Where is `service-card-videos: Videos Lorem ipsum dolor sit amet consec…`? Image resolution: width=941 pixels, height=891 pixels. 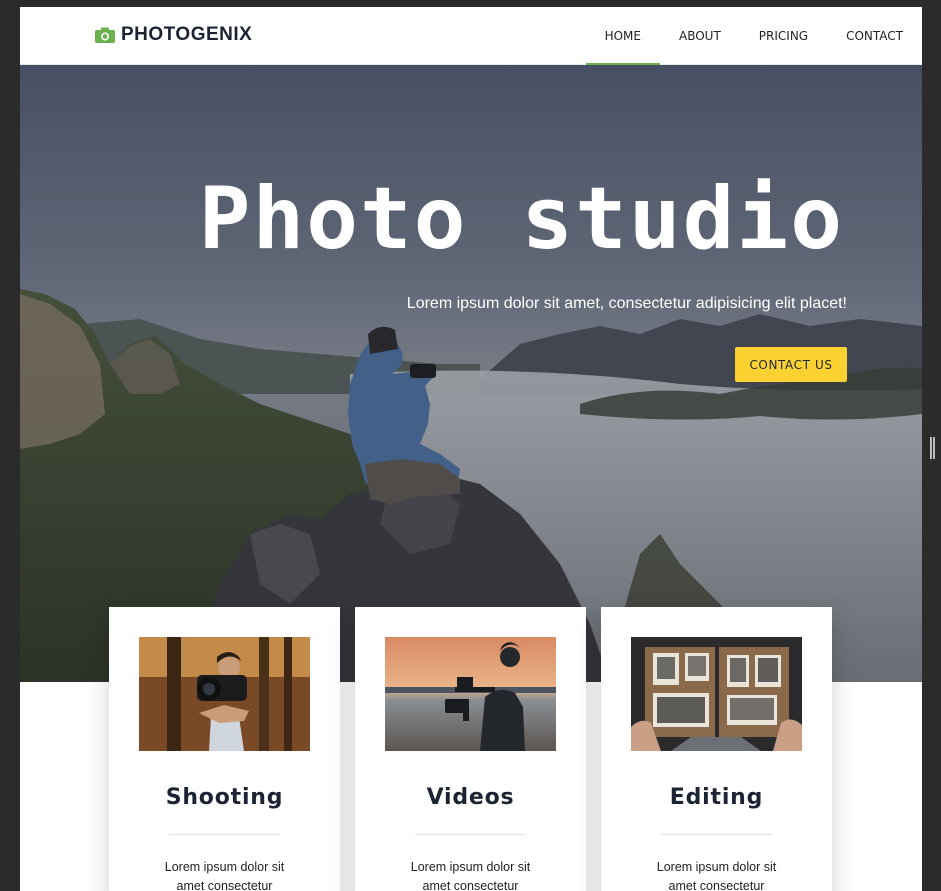
service-card-videos: Videos Lorem ipsum dolor sit amet consec… is located at coordinates (470, 749).